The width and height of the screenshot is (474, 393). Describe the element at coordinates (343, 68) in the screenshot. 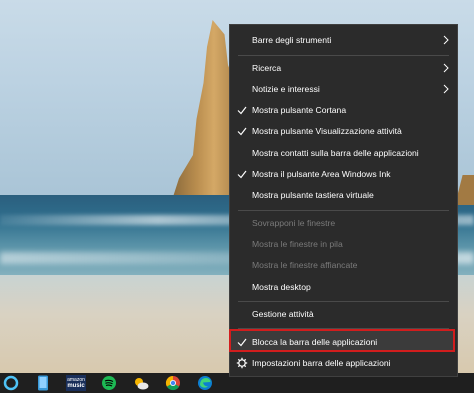

I see `menu-item-search: Ricerca` at that location.